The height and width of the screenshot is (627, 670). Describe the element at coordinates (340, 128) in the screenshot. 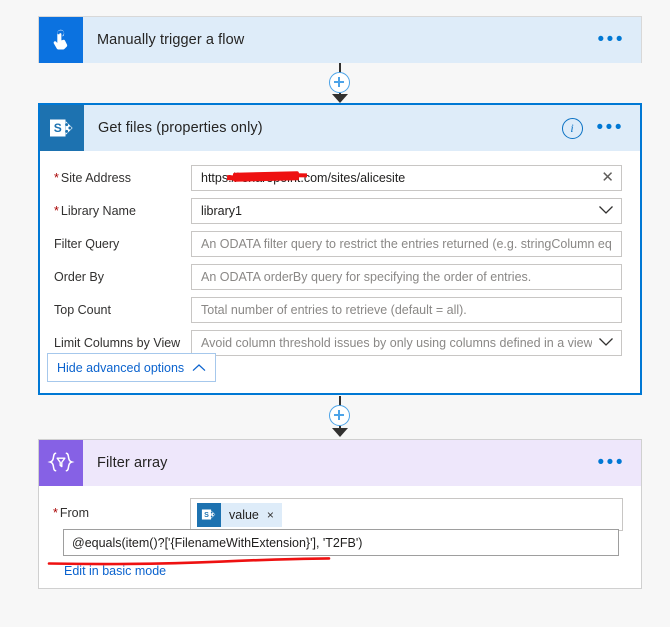

I see `sharepoint-card-header: S Get files (properties only) i •••` at that location.